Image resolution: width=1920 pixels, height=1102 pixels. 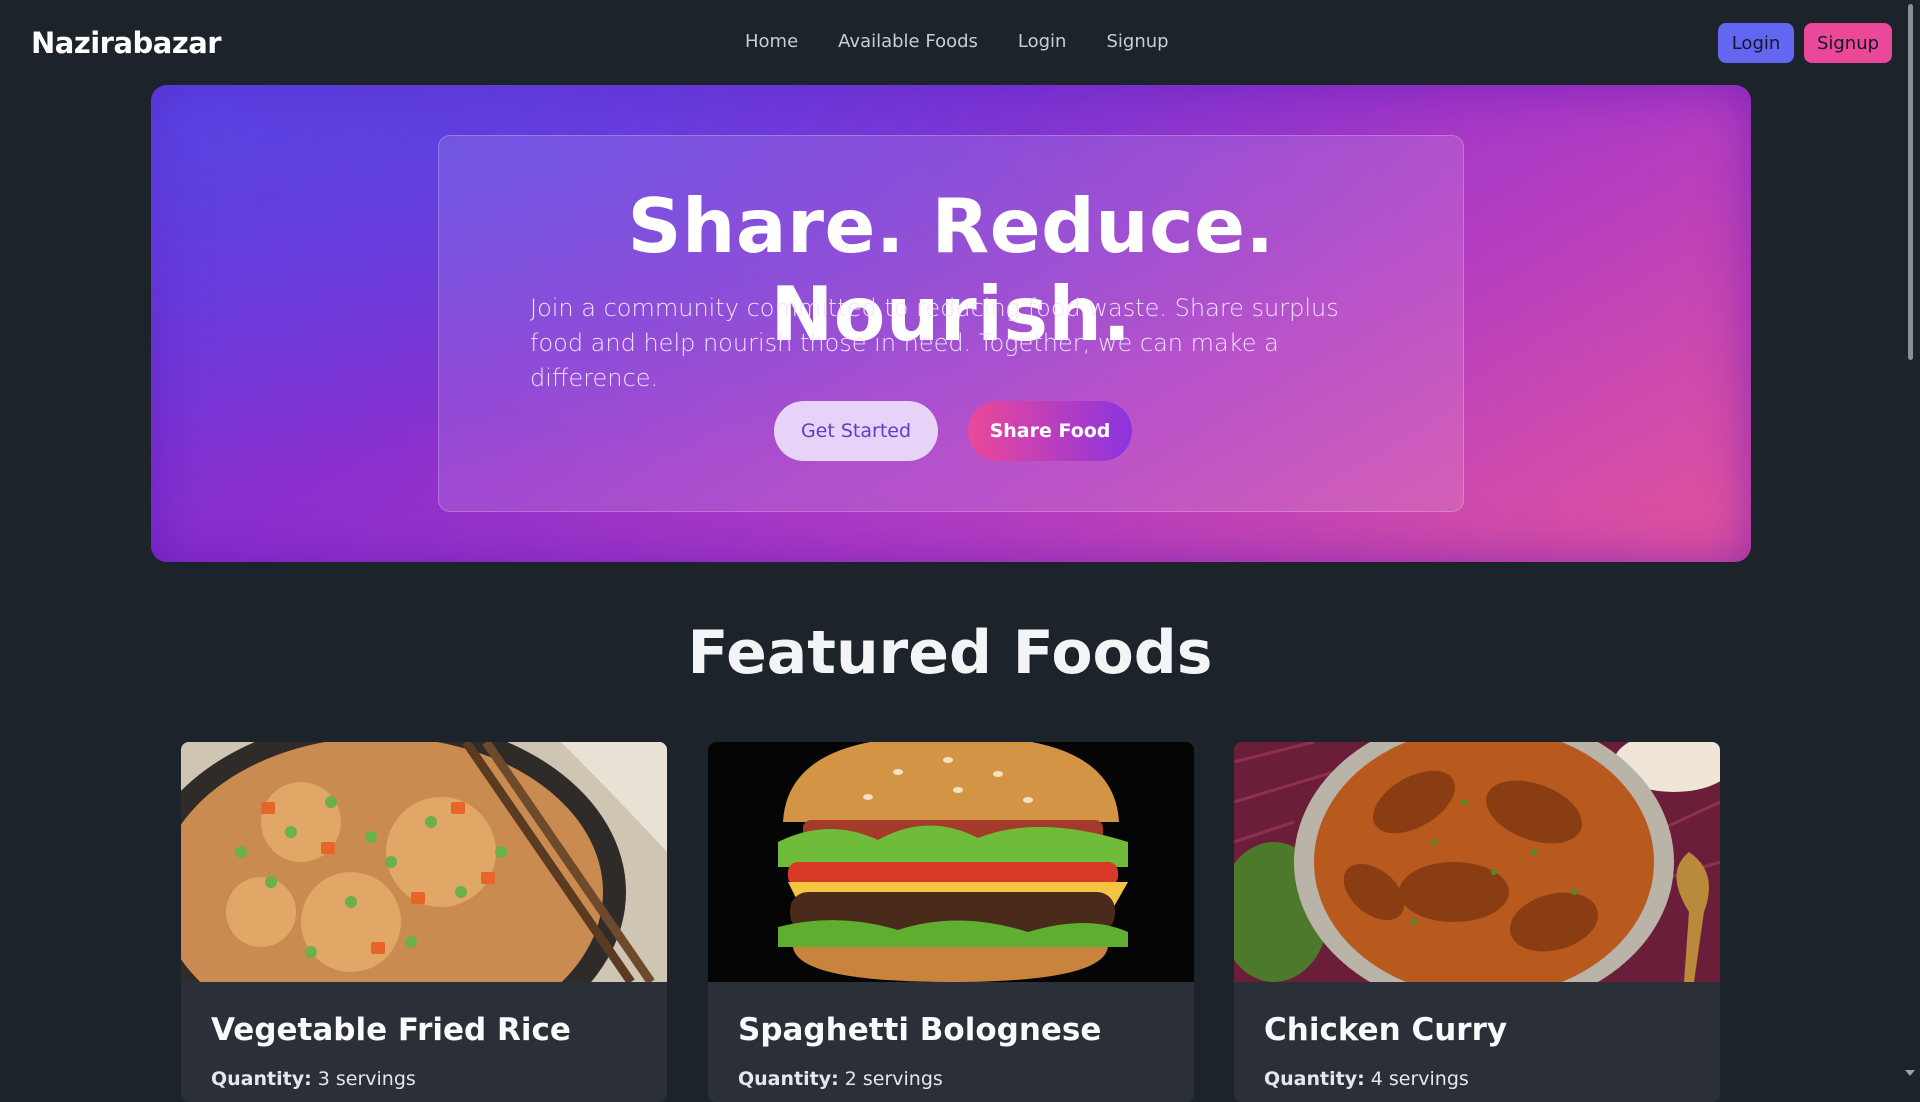 I want to click on login-button: Login, so click(x=1756, y=43).